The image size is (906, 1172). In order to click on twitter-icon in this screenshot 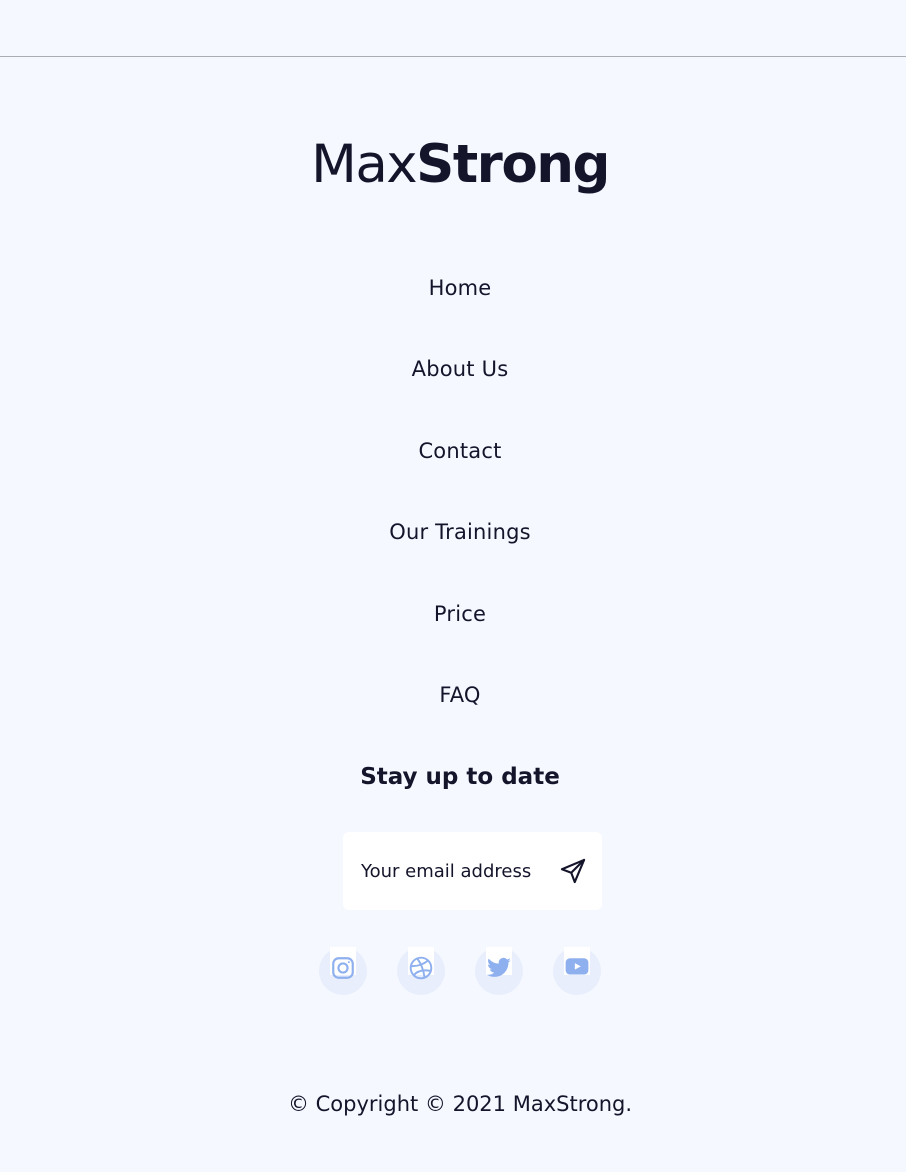, I will do `click(499, 967)`.